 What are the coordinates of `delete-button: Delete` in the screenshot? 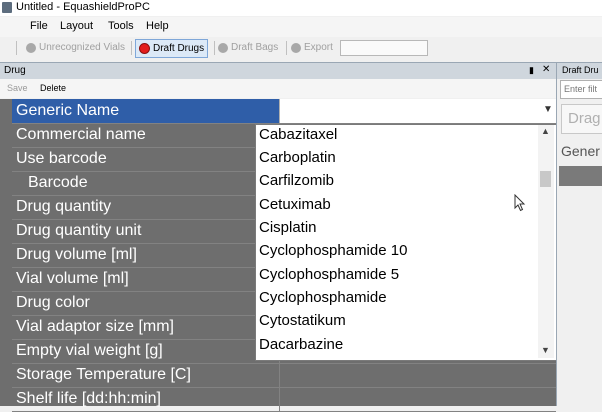 It's located at (53, 88).